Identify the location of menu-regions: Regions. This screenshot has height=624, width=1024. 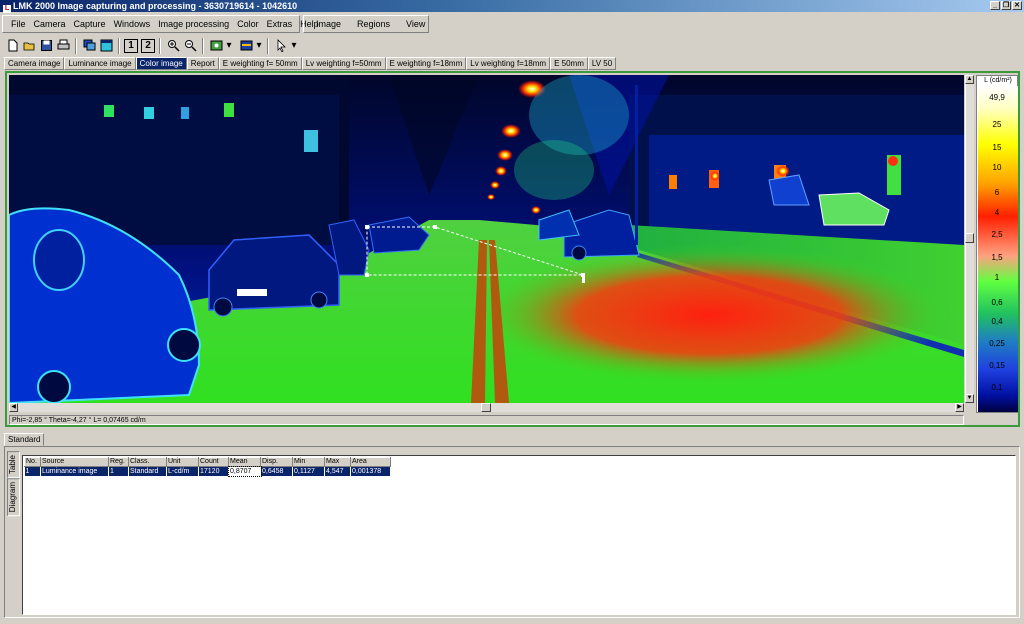
(373, 24).